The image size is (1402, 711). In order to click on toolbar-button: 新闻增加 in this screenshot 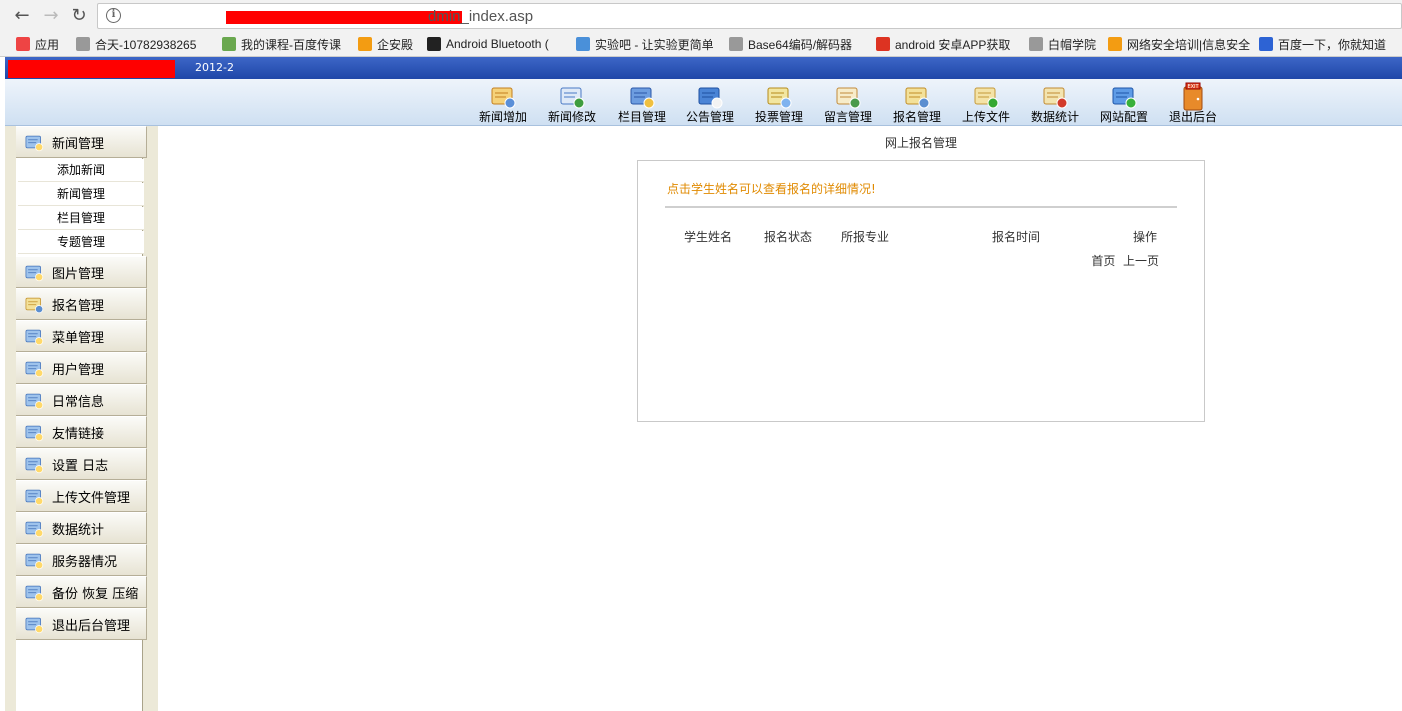, I will do `click(503, 102)`.